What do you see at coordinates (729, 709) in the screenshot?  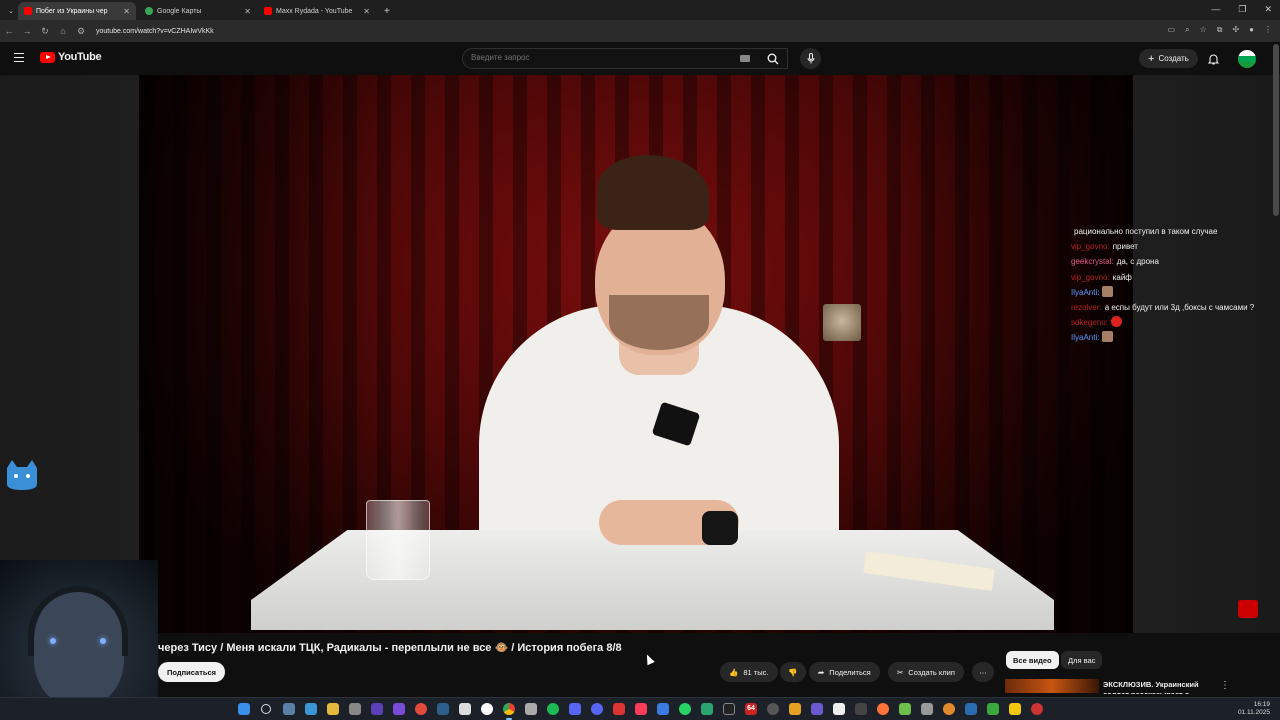 I see `terminal-icon` at bounding box center [729, 709].